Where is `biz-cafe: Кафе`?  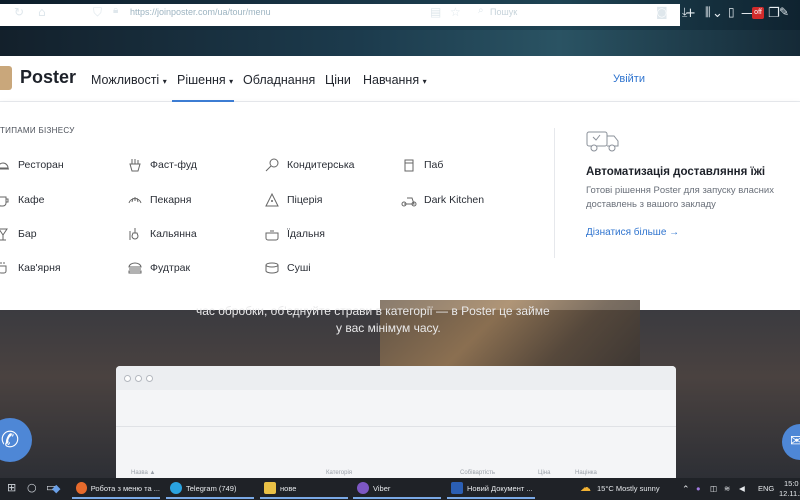 biz-cafe: Кафе is located at coordinates (22, 200).